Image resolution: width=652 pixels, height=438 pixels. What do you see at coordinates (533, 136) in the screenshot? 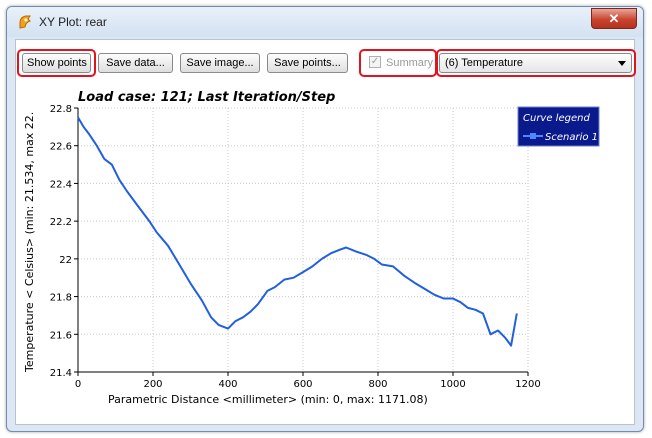
I see `legend-series-marker` at bounding box center [533, 136].